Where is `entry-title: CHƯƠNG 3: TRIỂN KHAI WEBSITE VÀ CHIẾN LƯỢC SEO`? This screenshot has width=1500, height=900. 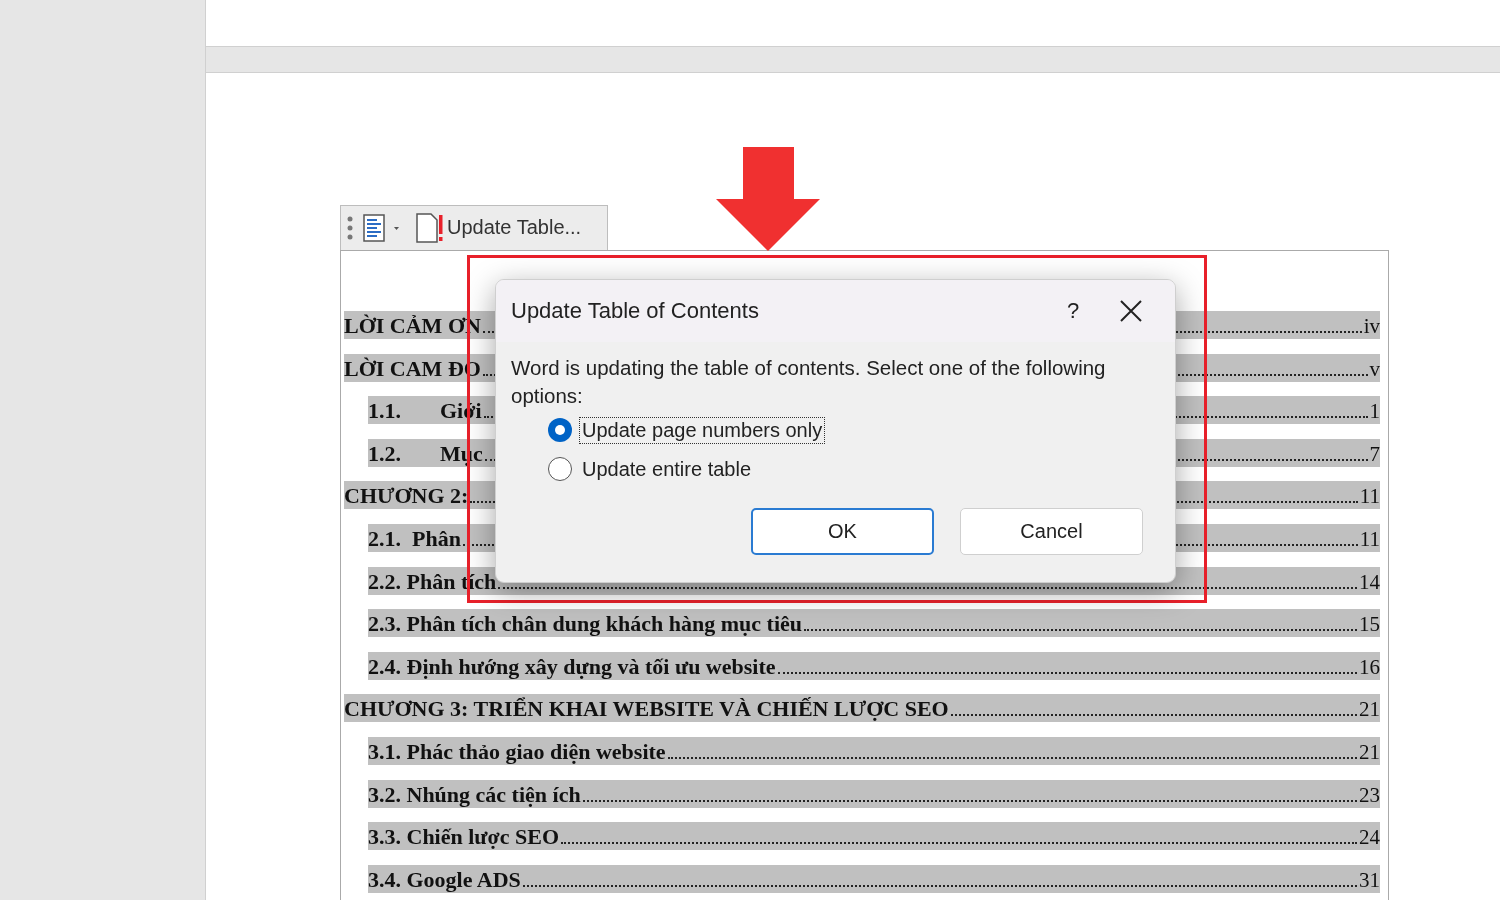
entry-title: CHƯƠNG 3: TRIỂN KHAI WEBSITE VÀ CHIẾN LƯỢC SEO is located at coordinates (646, 709).